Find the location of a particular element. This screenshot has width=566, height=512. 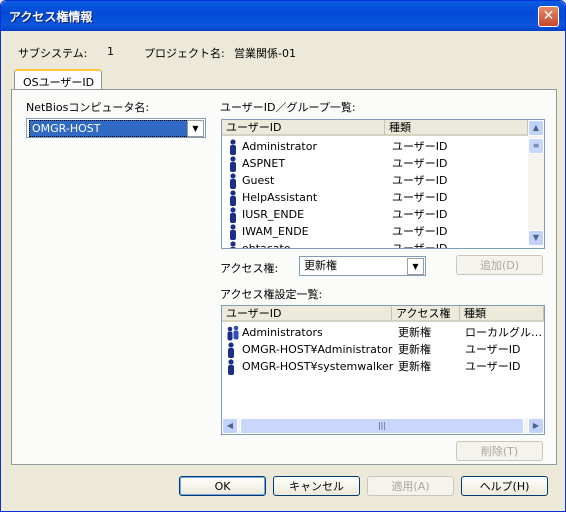

title-bar: アクセス権情報 ✕ is located at coordinates (283, 16).